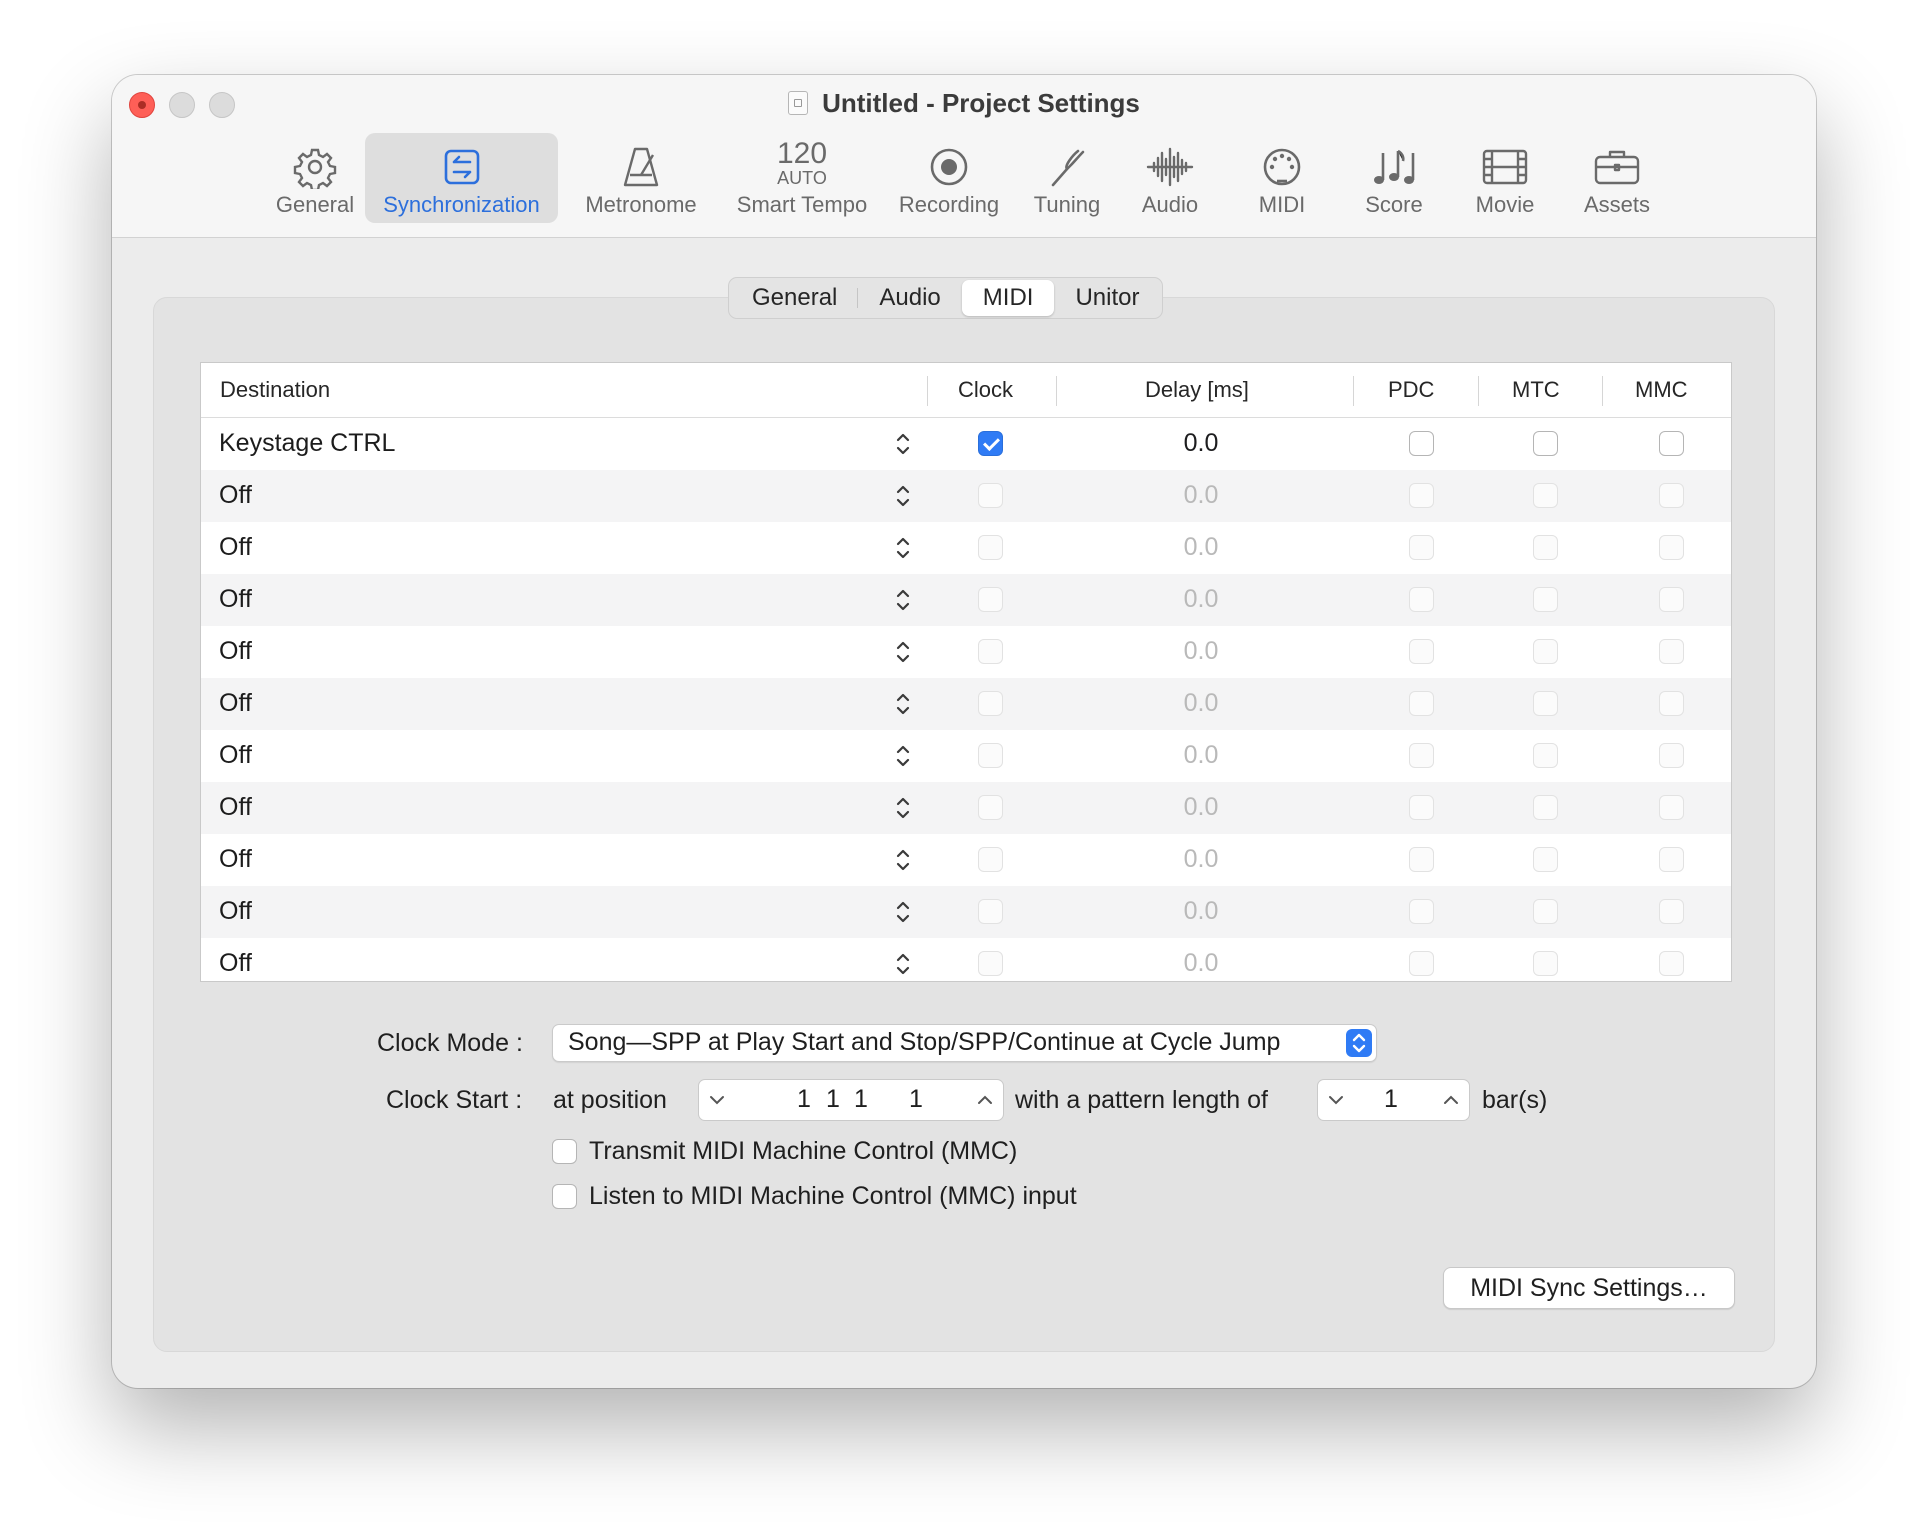  I want to click on pattern-length-field: 1, so click(1393, 1100).